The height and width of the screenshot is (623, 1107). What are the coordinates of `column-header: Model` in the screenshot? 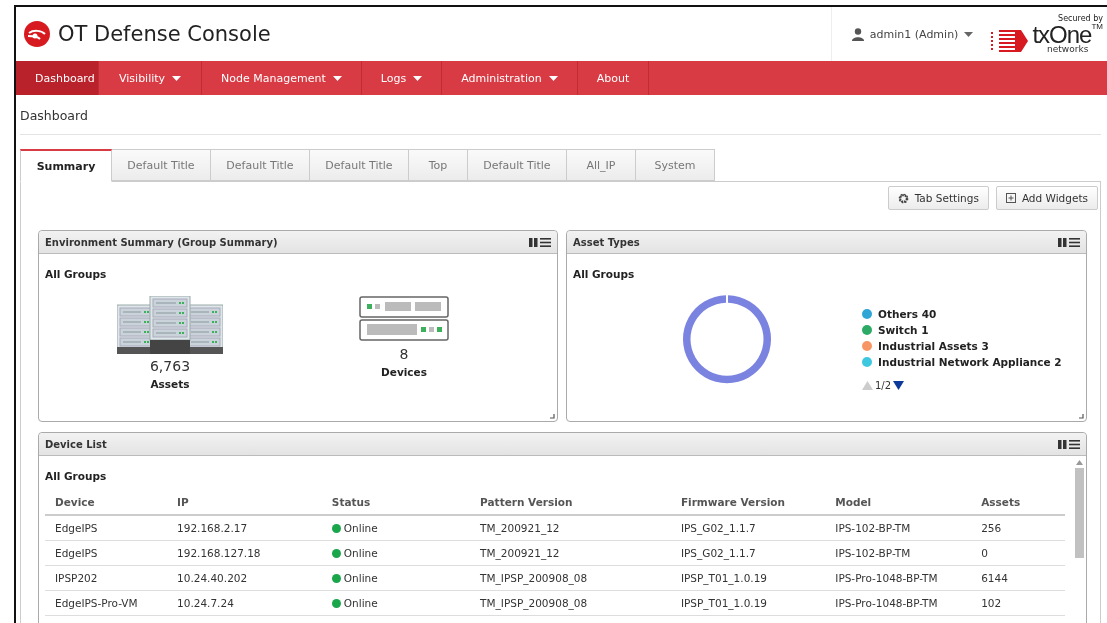 It's located at (898, 502).